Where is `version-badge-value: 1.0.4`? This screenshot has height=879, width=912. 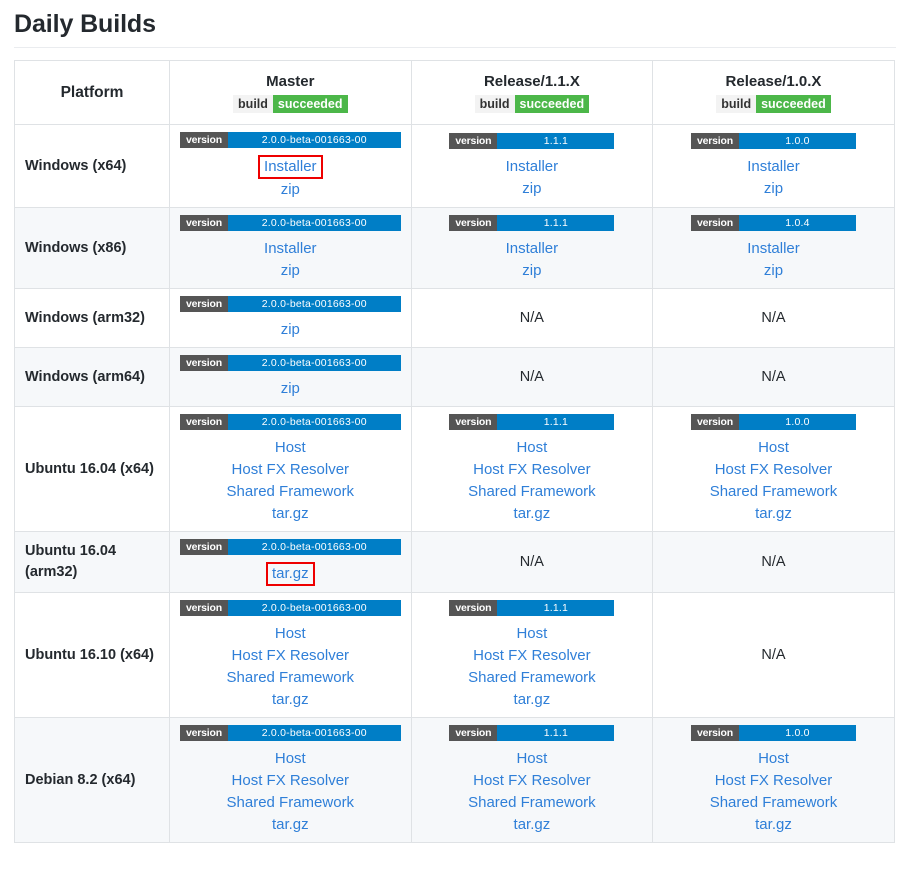
version-badge-value: 1.0.4 is located at coordinates (797, 223).